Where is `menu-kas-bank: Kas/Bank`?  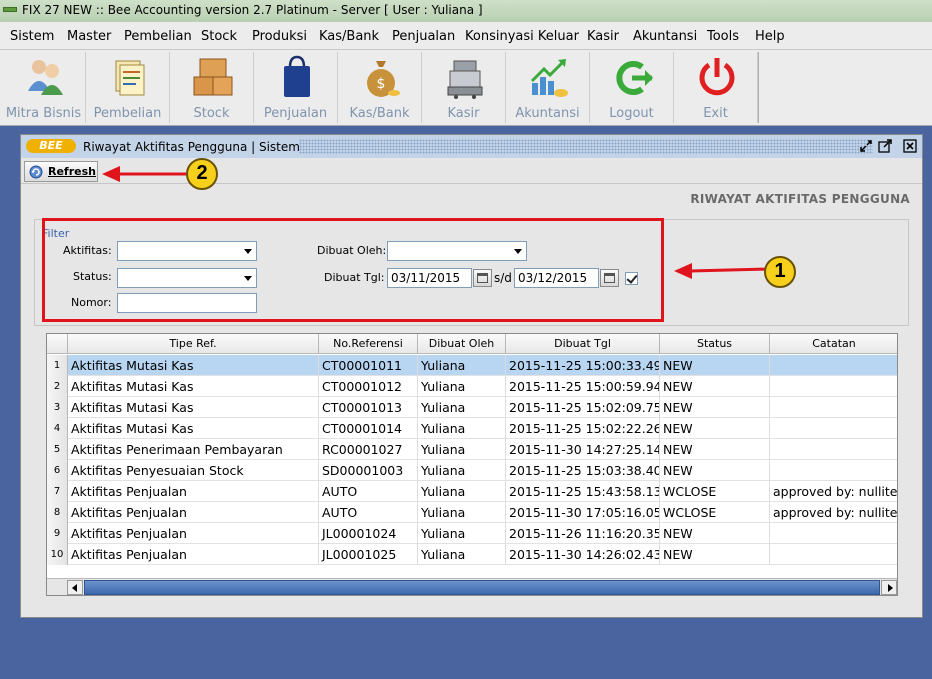
menu-kas-bank: Kas/Bank is located at coordinates (349, 36).